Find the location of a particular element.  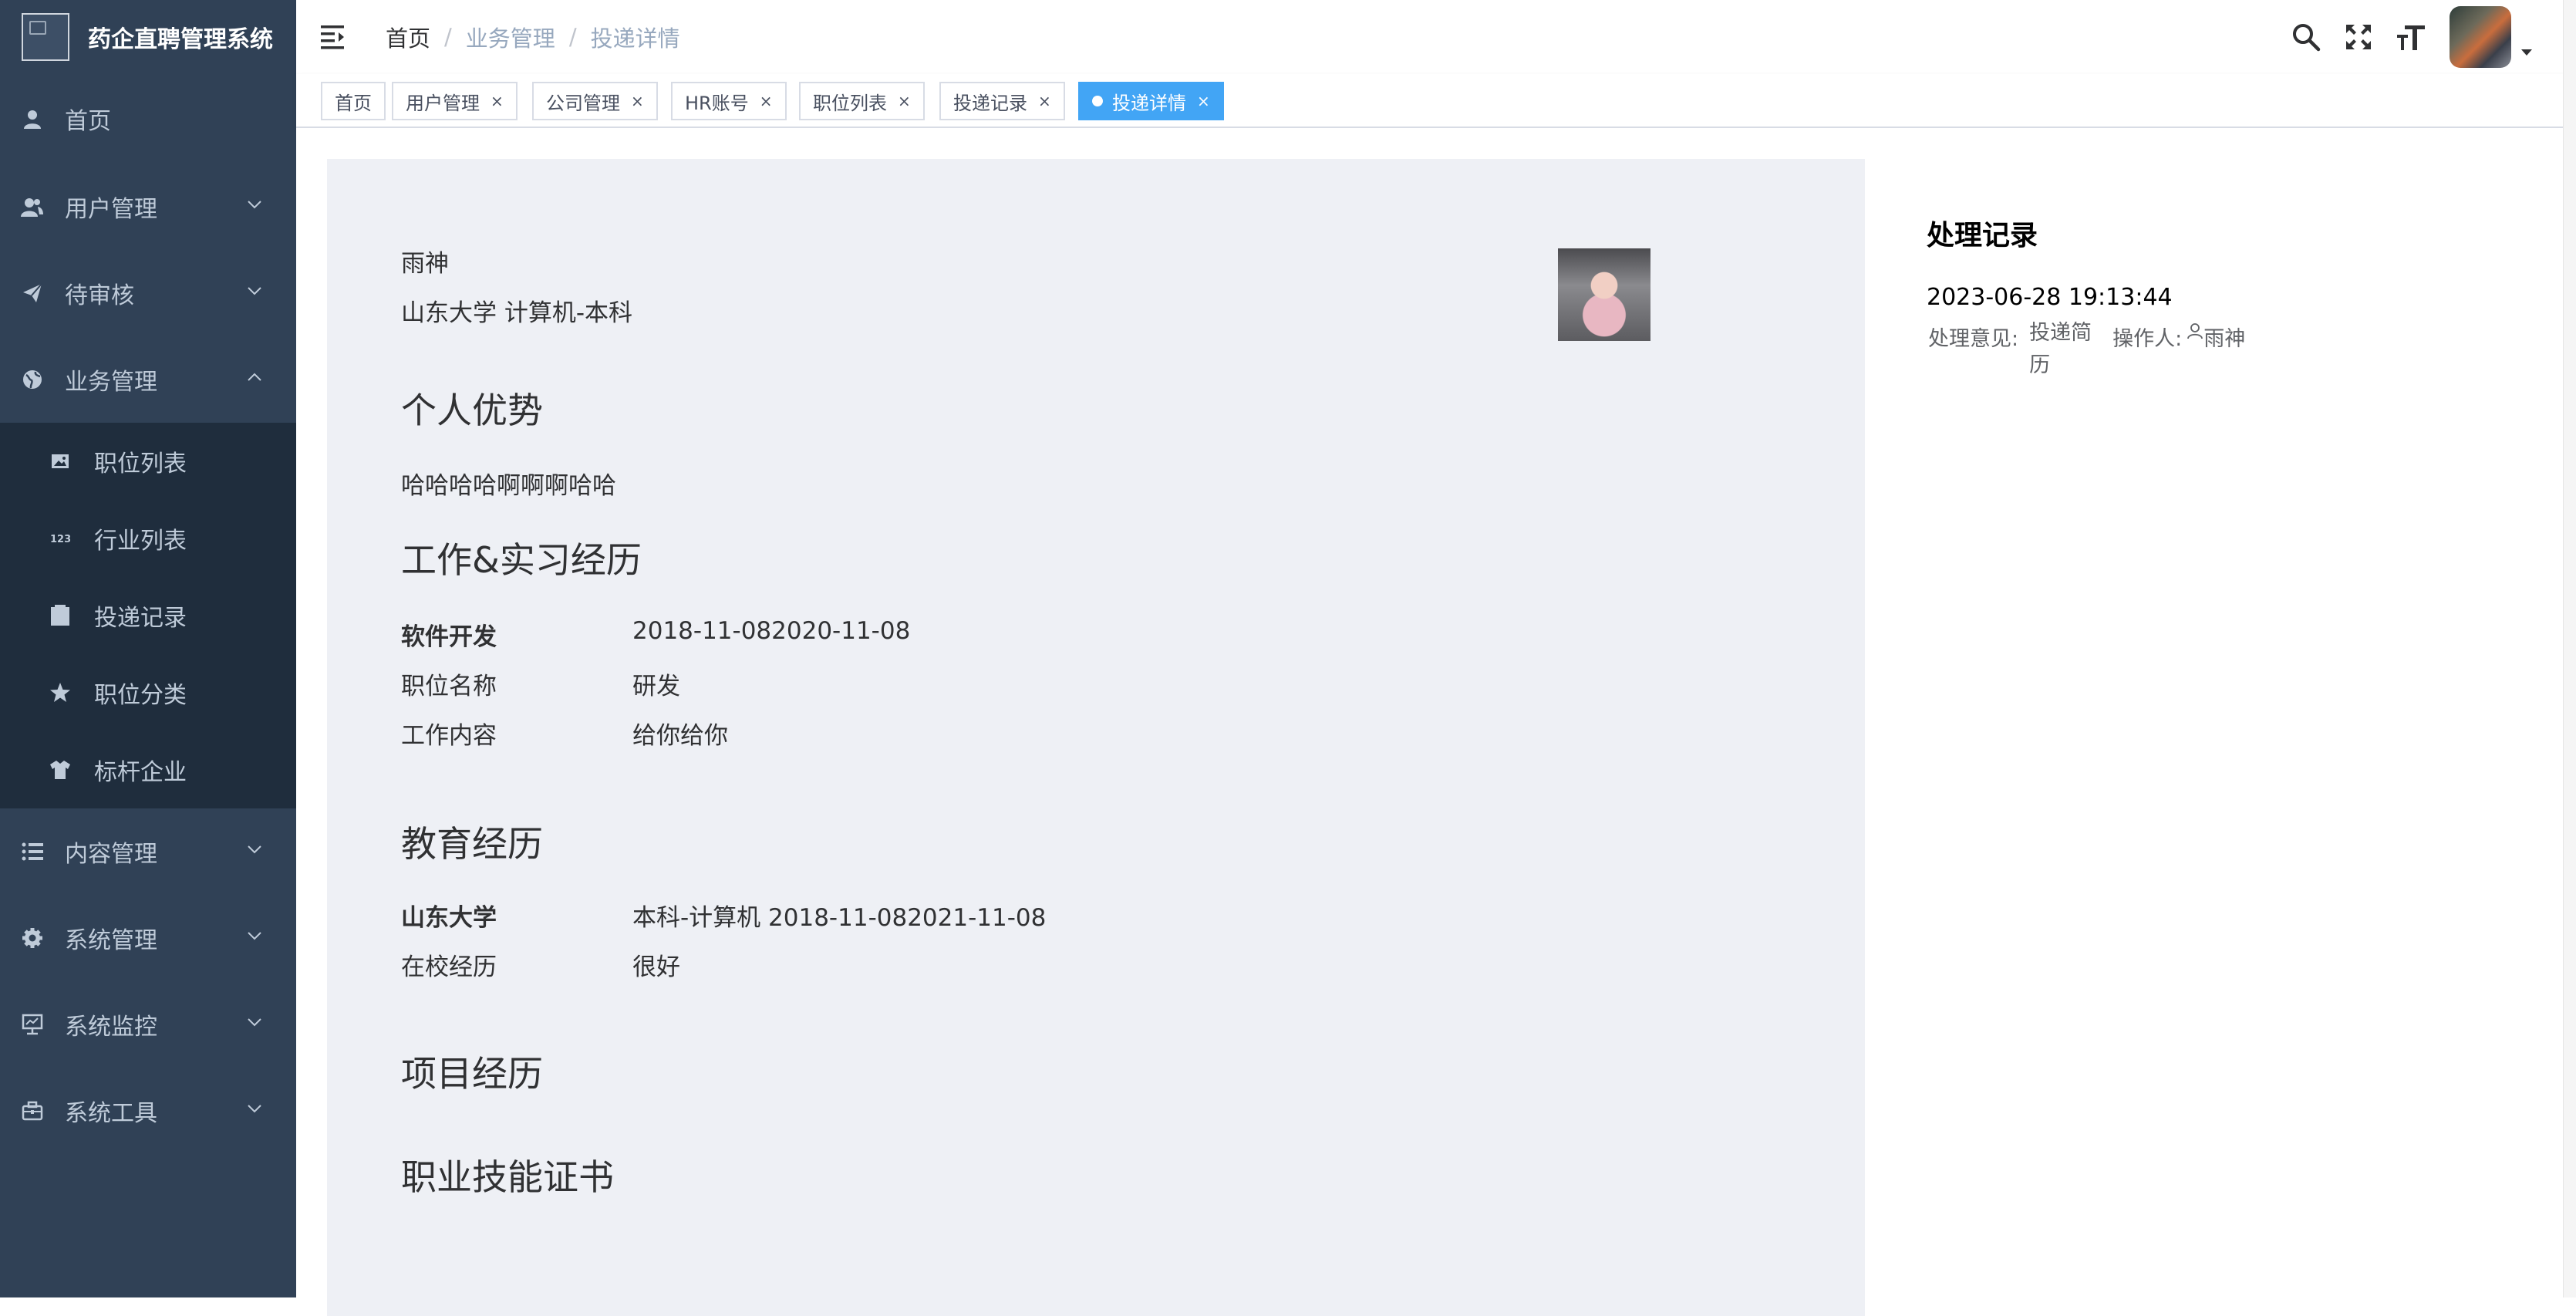

tag-label: 投递详情 is located at coordinates (1149, 103).